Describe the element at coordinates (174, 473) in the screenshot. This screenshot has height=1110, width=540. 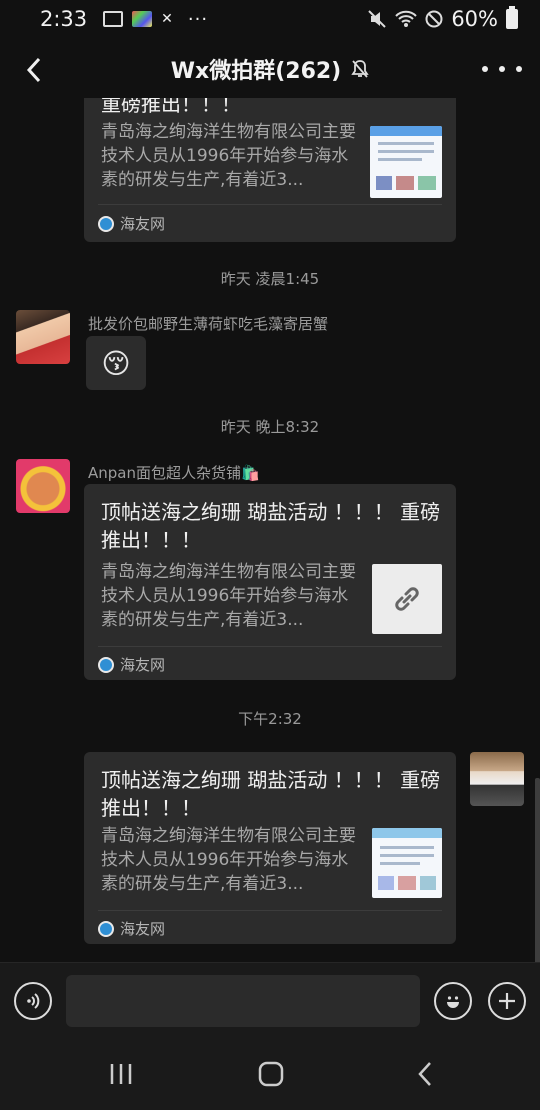
I see `sender-name: Anpan面包超人杂货铺🛍️` at that location.